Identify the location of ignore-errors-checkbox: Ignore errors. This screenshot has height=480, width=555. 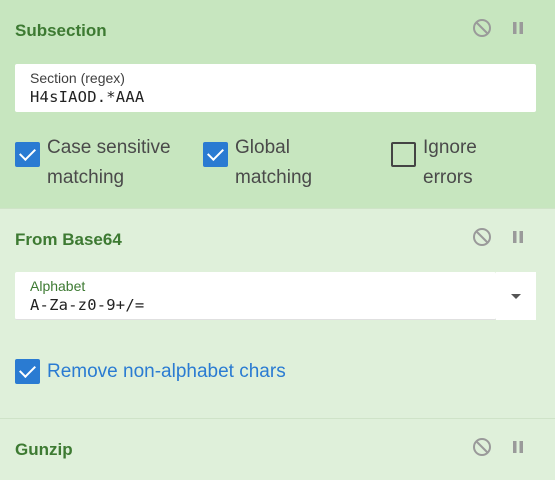
(451, 163).